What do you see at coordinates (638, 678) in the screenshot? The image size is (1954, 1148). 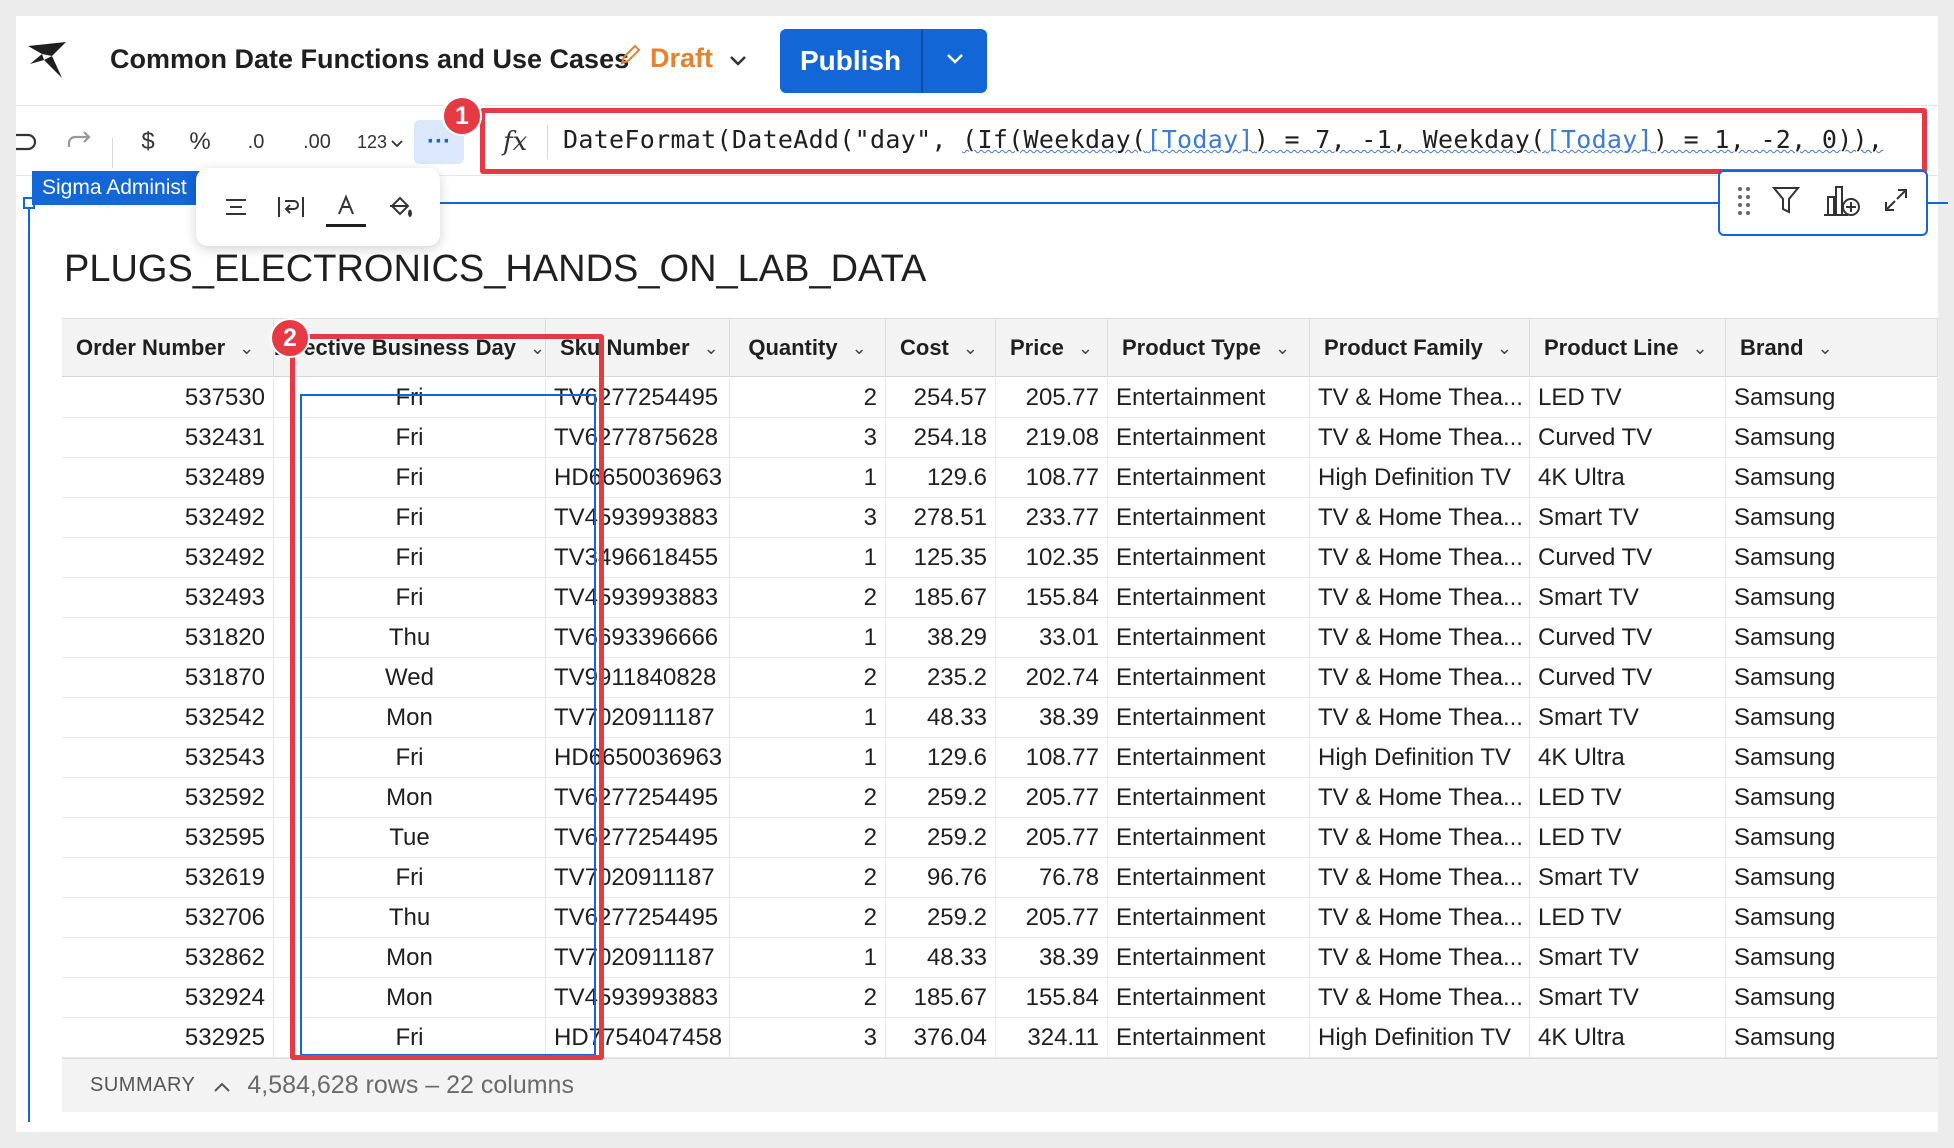 I see `table-cell: TV9911840828` at bounding box center [638, 678].